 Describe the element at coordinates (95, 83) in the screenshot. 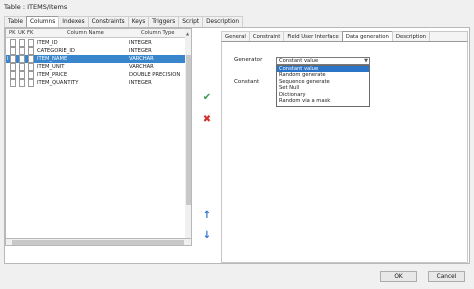

I see `table-row: ITEM_QUANTITY INTEGER` at that location.